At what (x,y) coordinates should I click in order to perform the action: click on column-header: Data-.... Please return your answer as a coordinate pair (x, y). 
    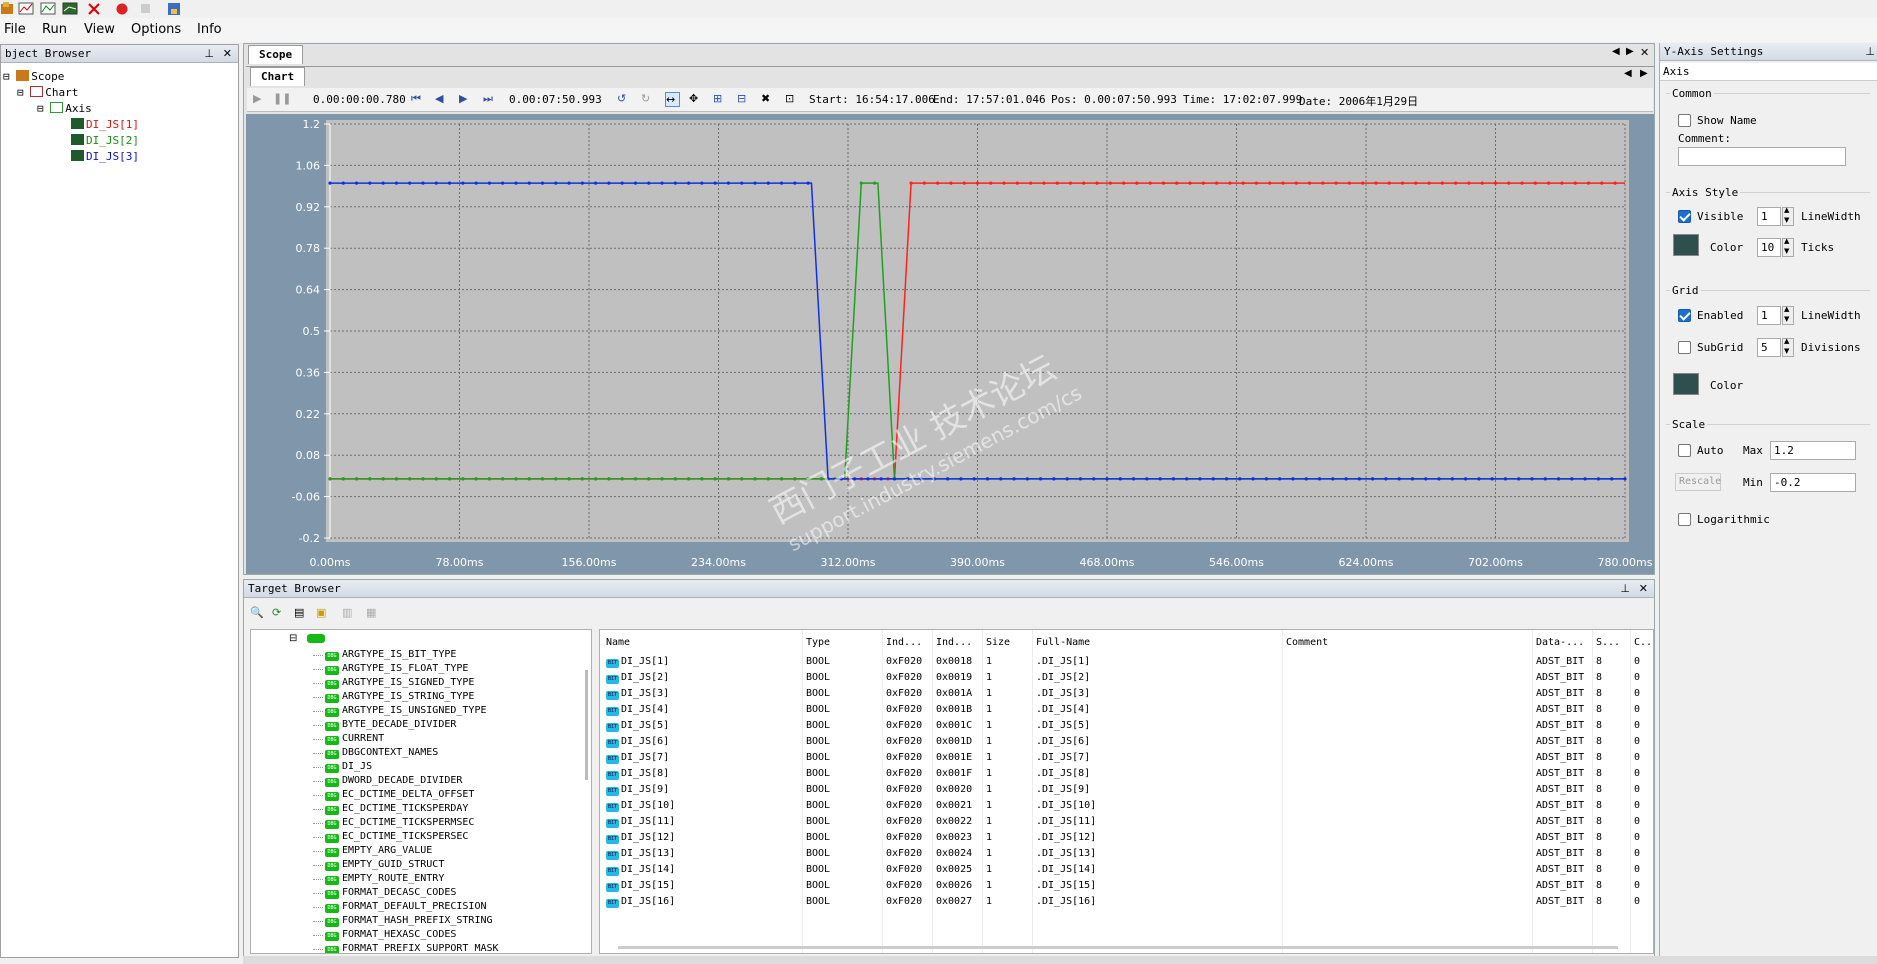
    Looking at the image, I should click on (1560, 642).